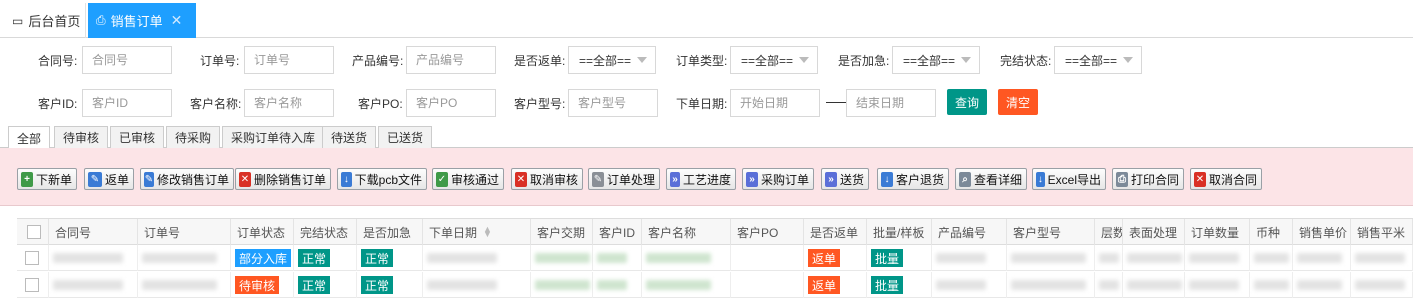  Describe the element at coordinates (262, 258) in the screenshot. I see `table-cell: 部分入库` at that location.